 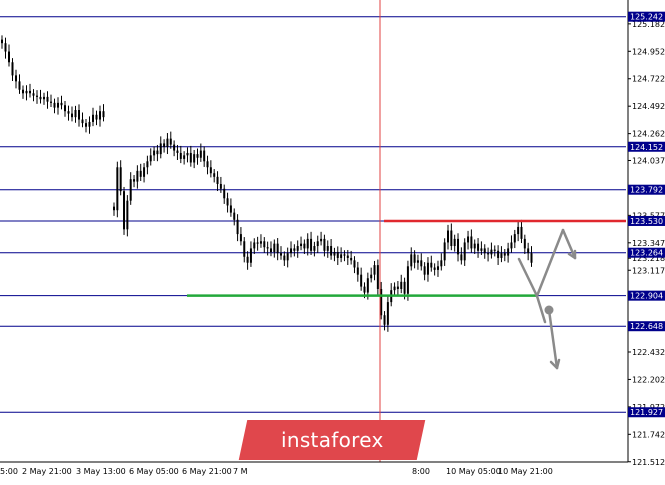 I want to click on level-label: 123.792, so click(x=646, y=190).